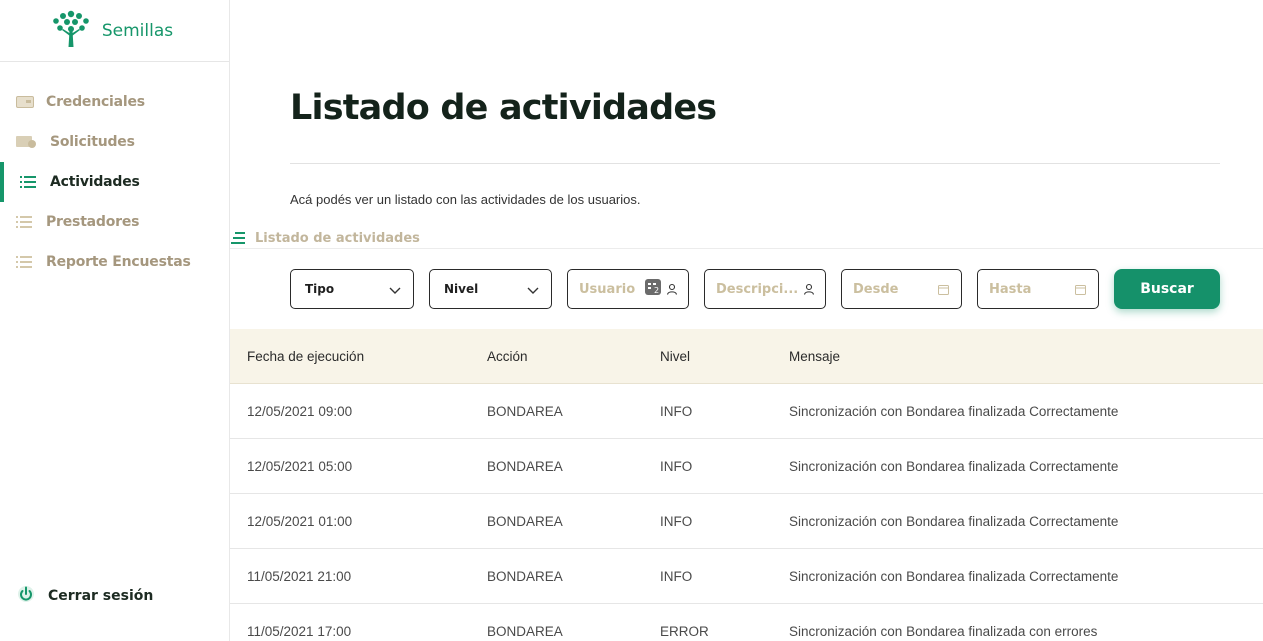 Image resolution: width=1263 pixels, height=641 pixels. I want to click on section-divider, so click(746, 248).